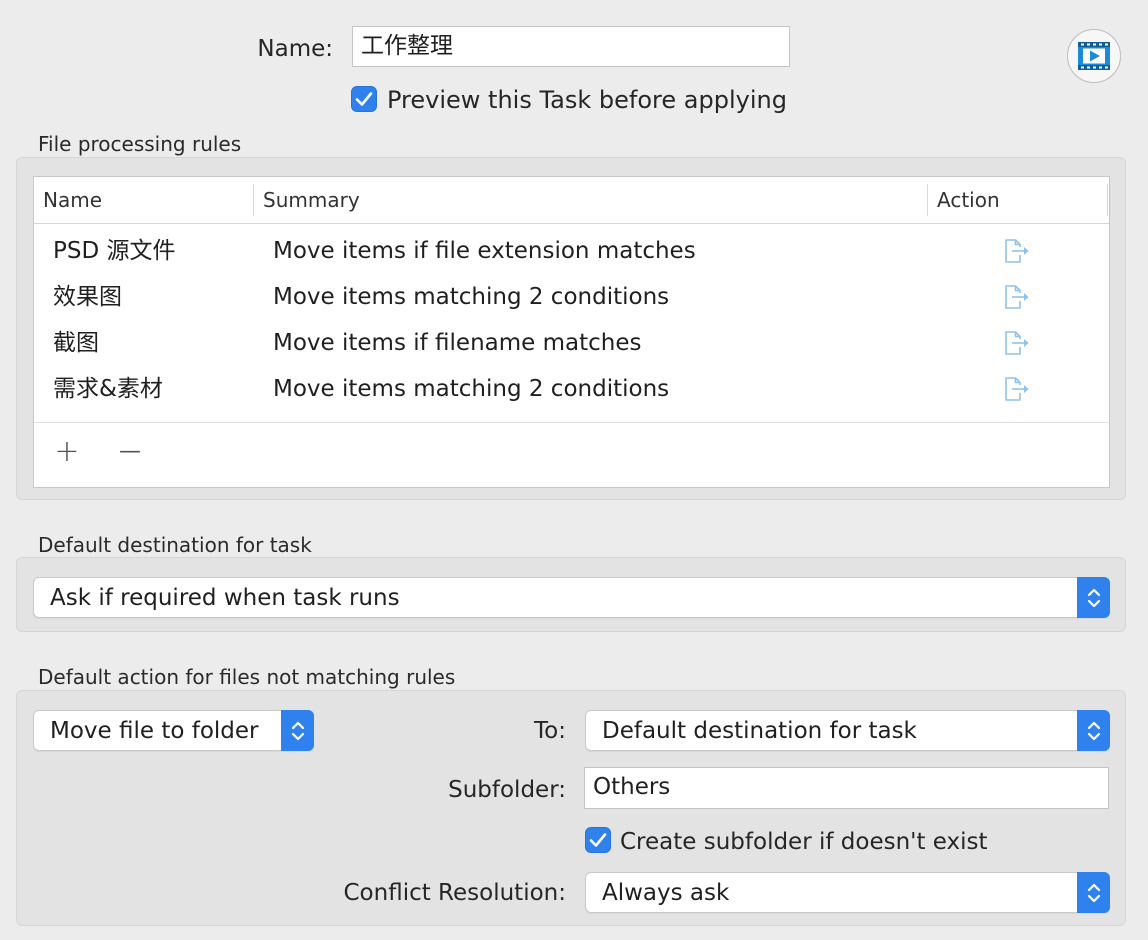 The width and height of the screenshot is (1148, 940). I want to click on rule-summary: Move items if filename matches, so click(457, 343).